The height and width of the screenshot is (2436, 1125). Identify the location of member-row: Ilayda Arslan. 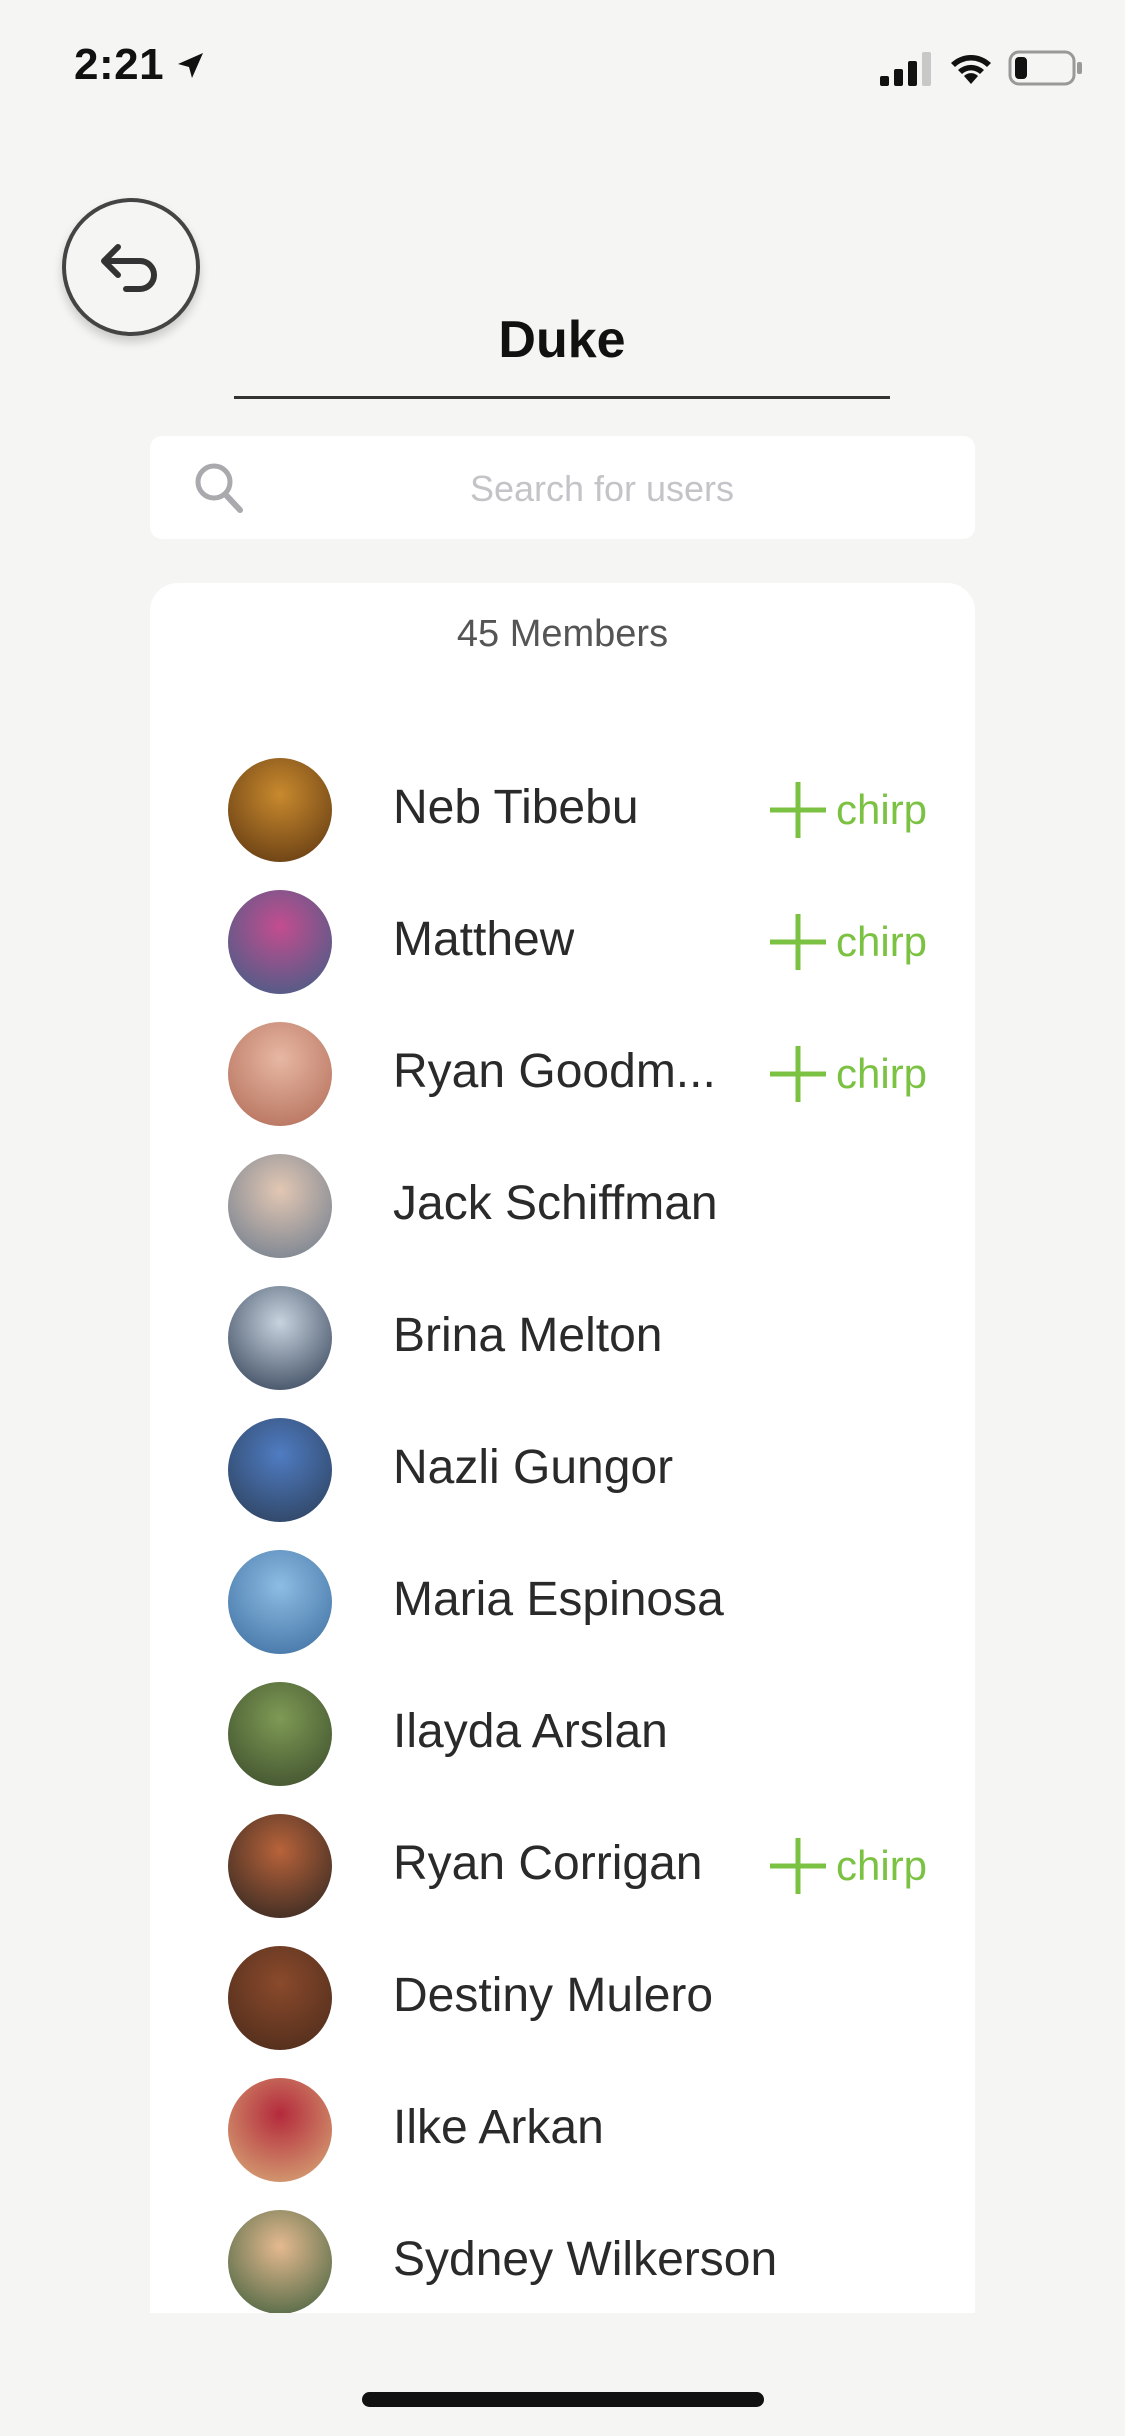
(562, 1748).